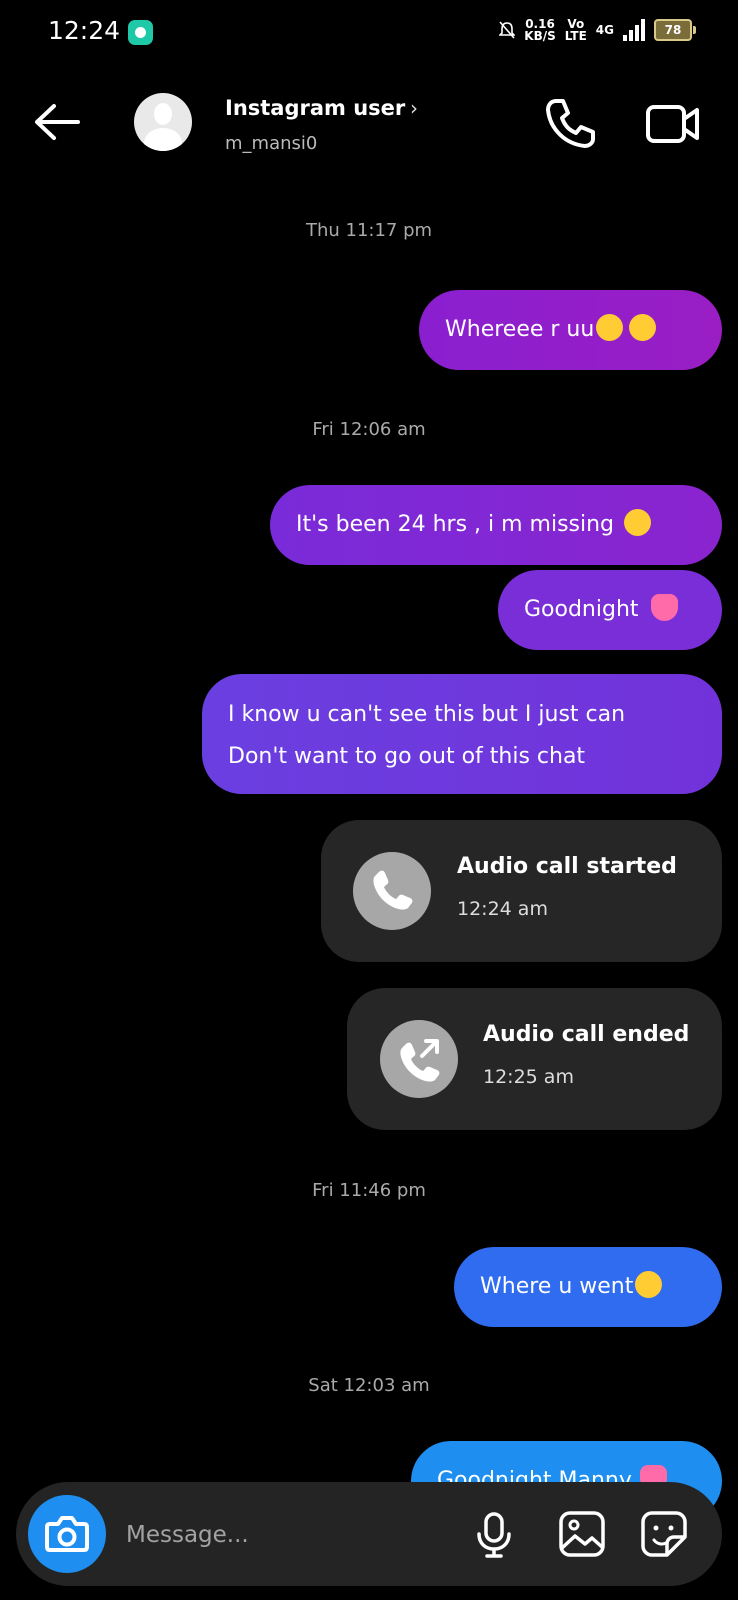 The height and width of the screenshot is (1600, 738). Describe the element at coordinates (315, 108) in the screenshot. I see `contact-name: Instagram user` at that location.